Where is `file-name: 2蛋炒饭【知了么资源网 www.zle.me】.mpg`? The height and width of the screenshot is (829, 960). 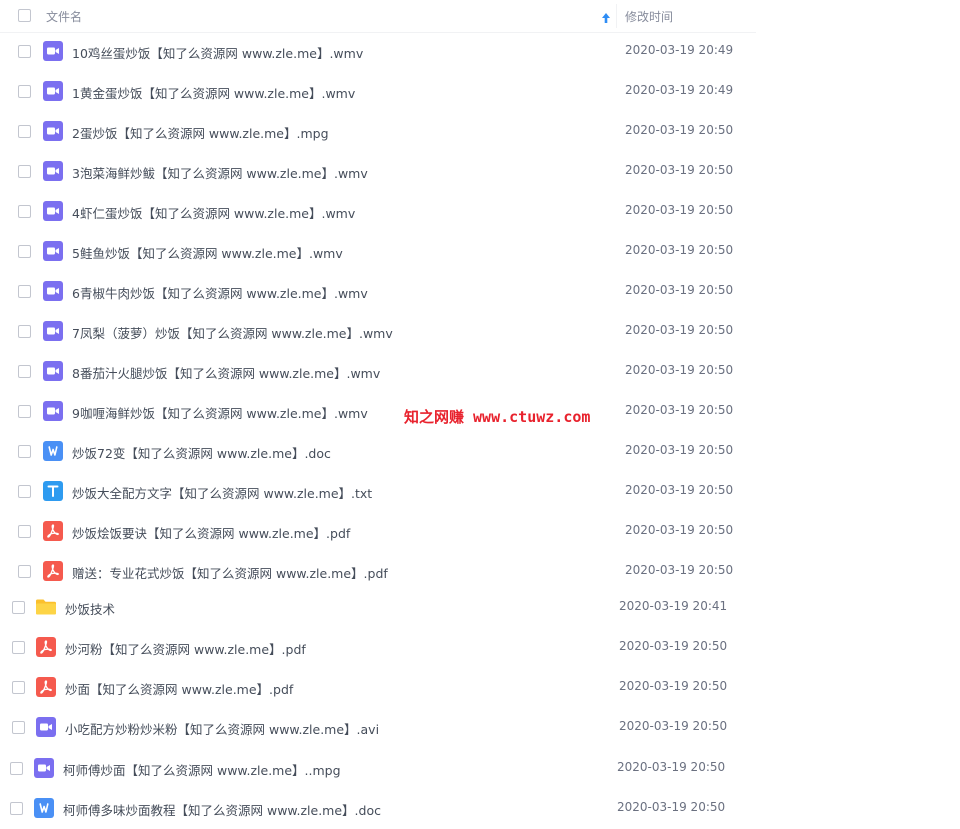 file-name: 2蛋炒饭【知了么资源网 www.zle.me】.mpg is located at coordinates (200, 132).